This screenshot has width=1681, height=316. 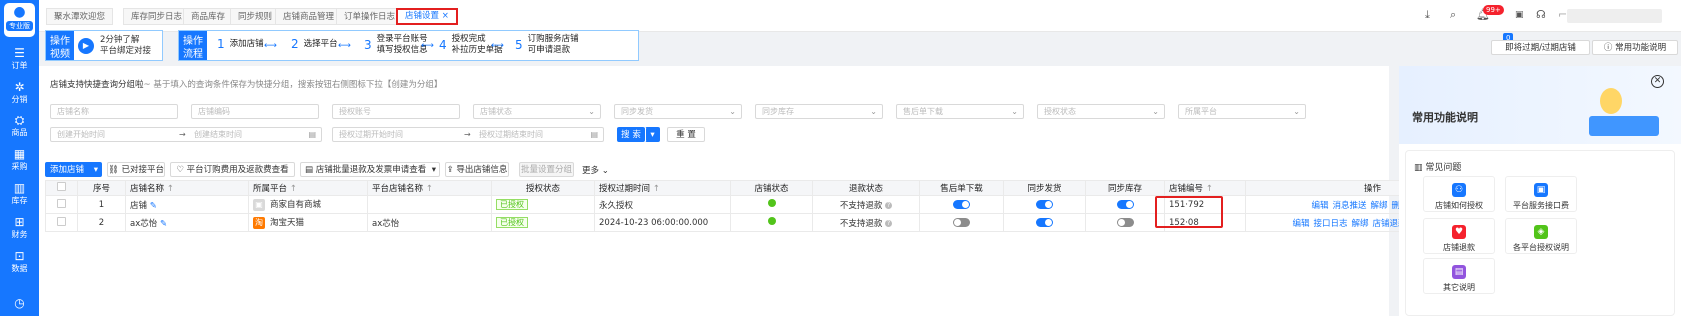 What do you see at coordinates (1459, 236) in the screenshot?
I see `faq-card-3: ♥ 店铺退款` at bounding box center [1459, 236].